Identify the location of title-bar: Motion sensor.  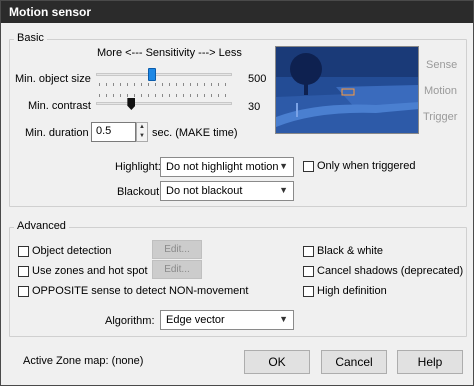
(237, 12).